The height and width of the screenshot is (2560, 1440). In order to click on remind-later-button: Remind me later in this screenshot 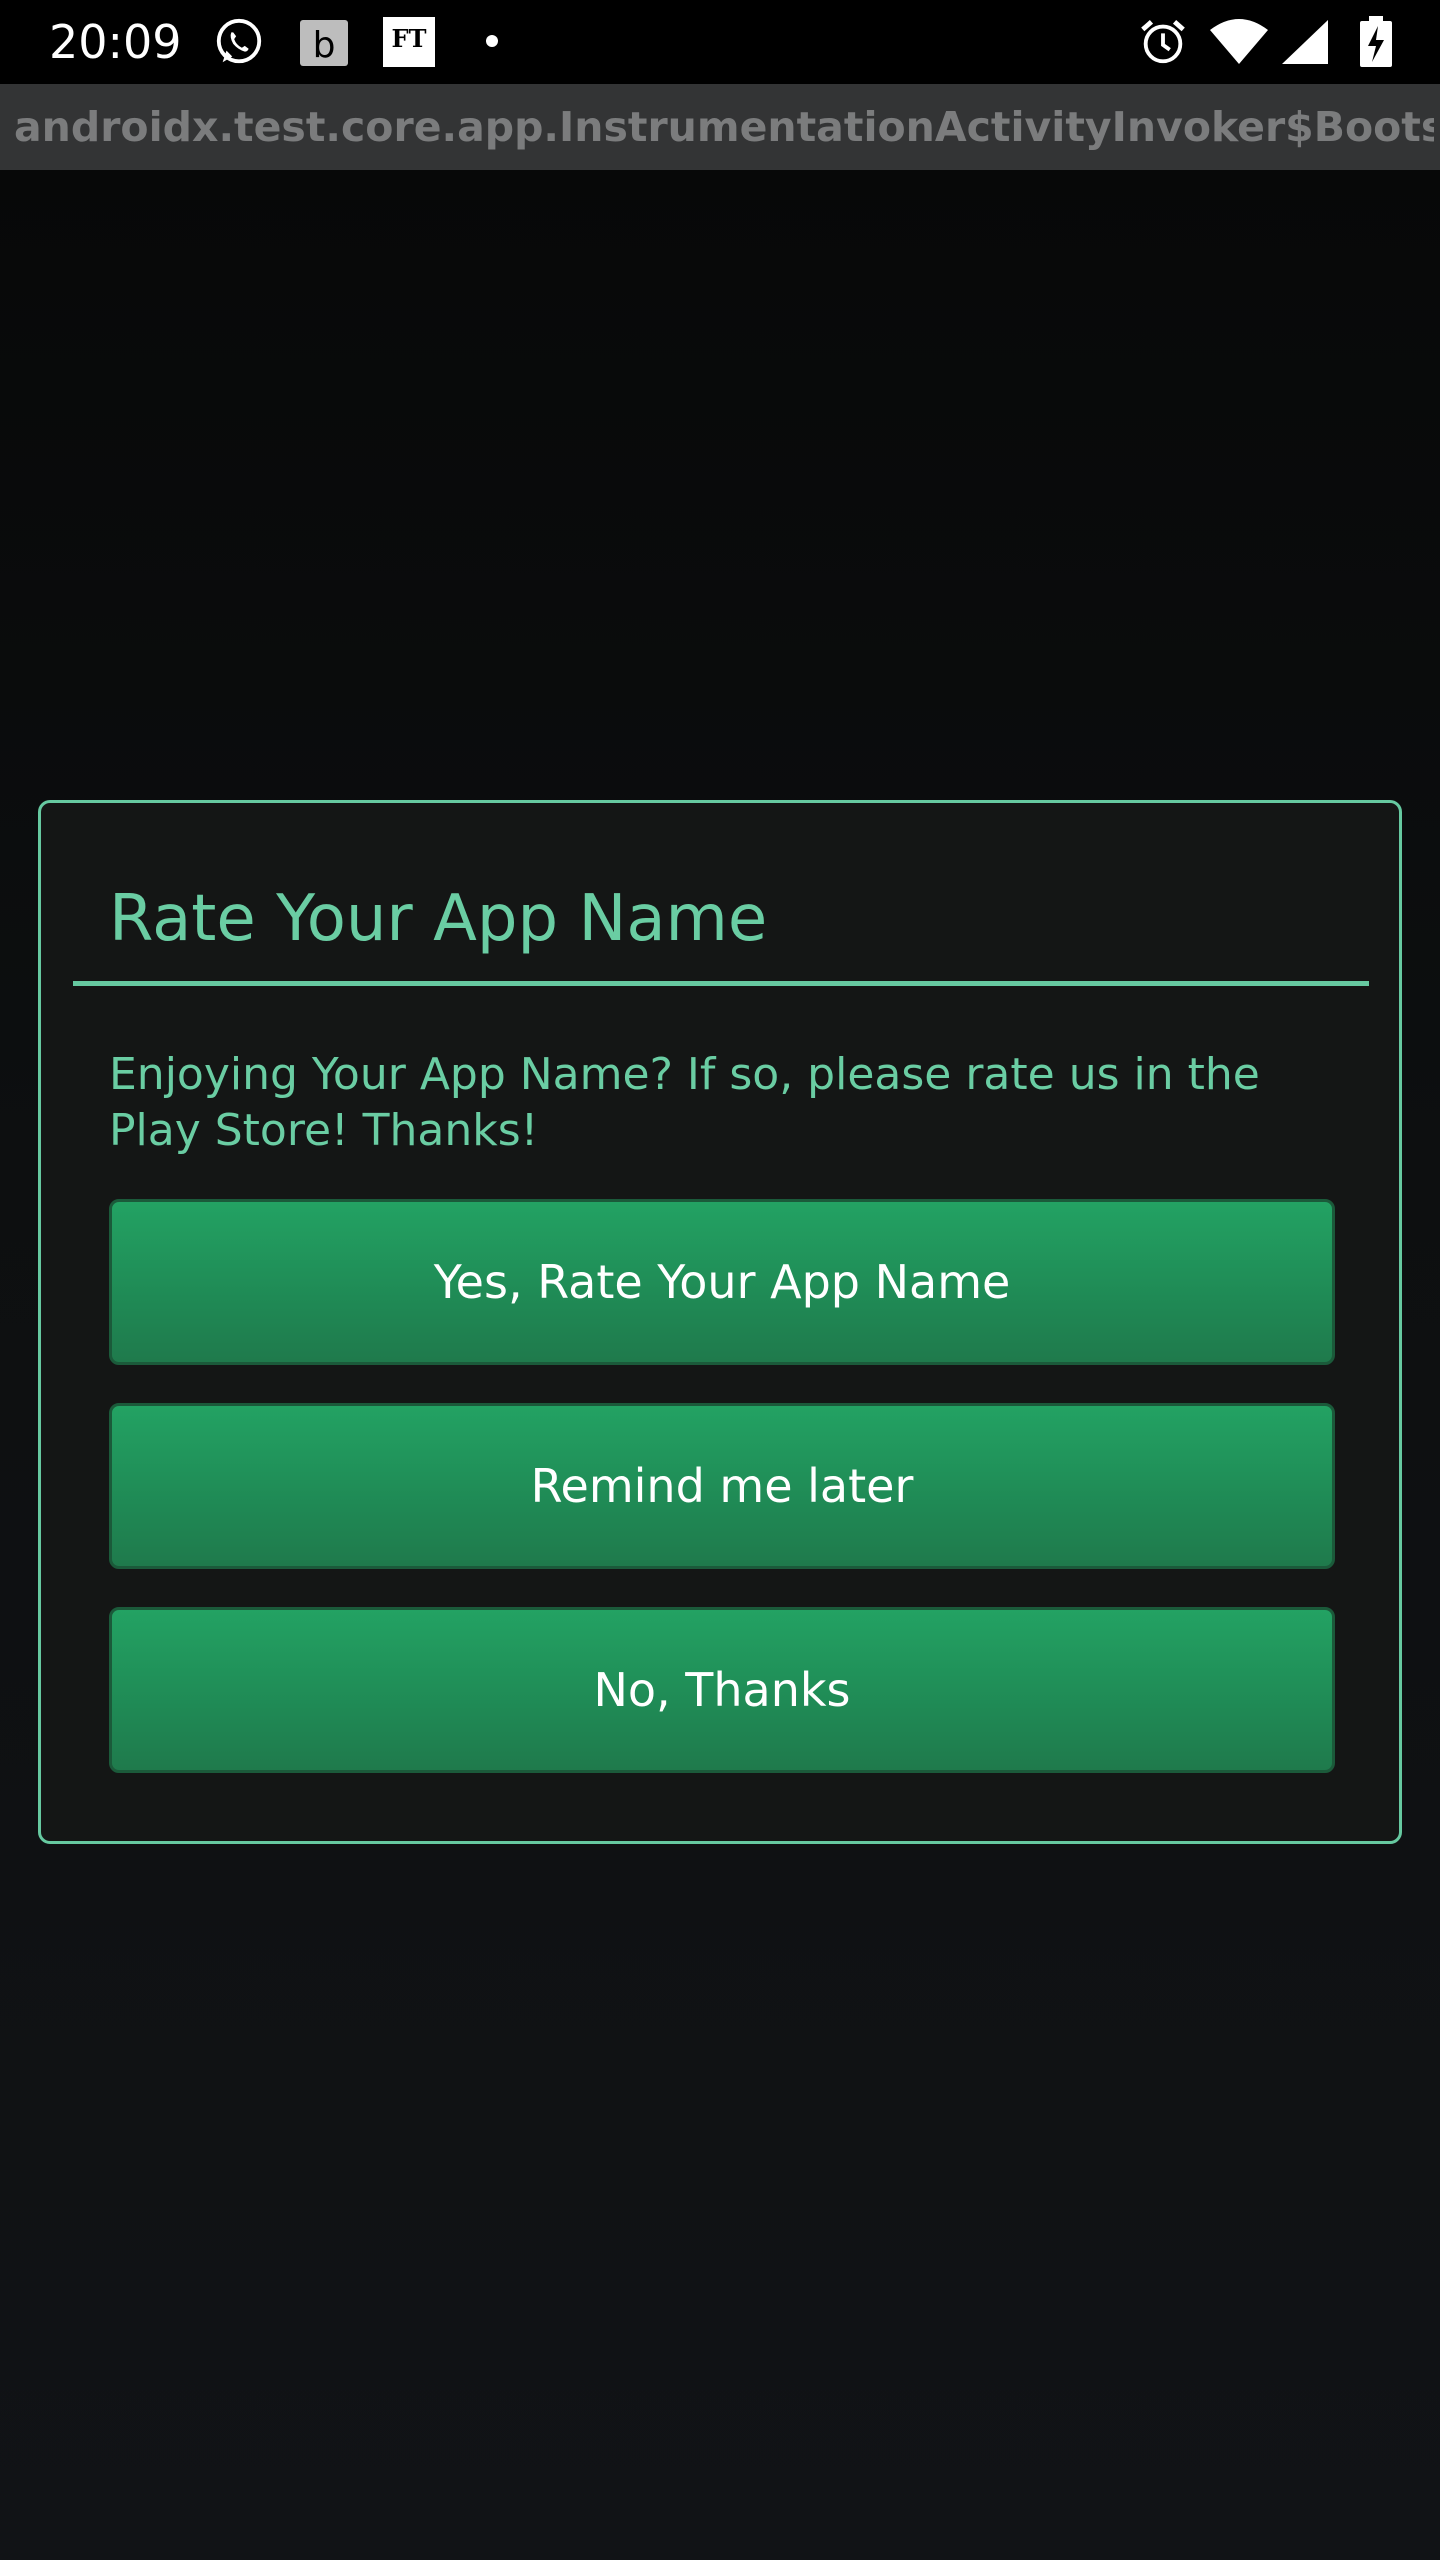, I will do `click(722, 1486)`.